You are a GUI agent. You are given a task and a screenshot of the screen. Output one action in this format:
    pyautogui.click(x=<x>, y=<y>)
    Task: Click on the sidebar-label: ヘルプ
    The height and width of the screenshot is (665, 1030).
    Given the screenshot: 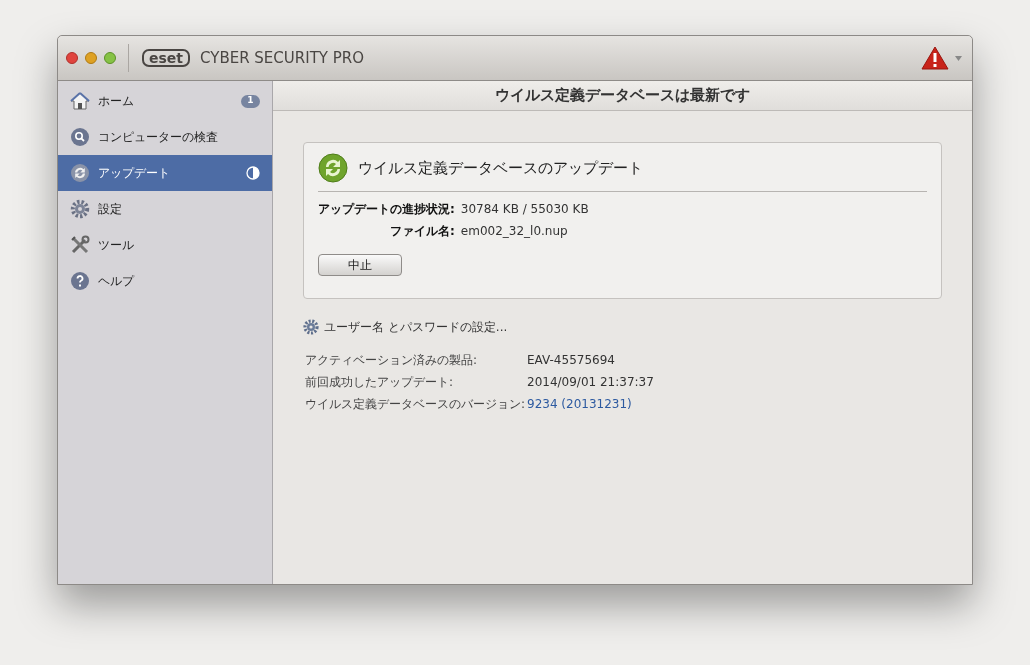 What is the action you would take?
    pyautogui.click(x=117, y=281)
    